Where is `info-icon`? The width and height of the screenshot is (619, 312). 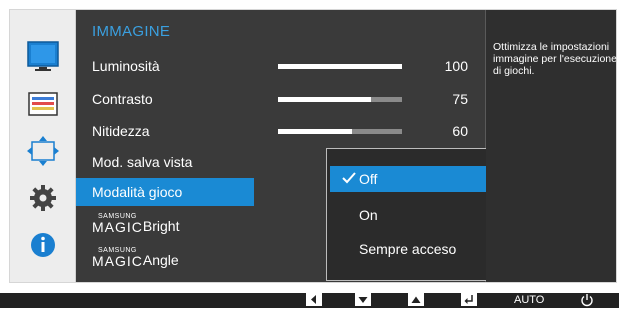 info-icon is located at coordinates (43, 245).